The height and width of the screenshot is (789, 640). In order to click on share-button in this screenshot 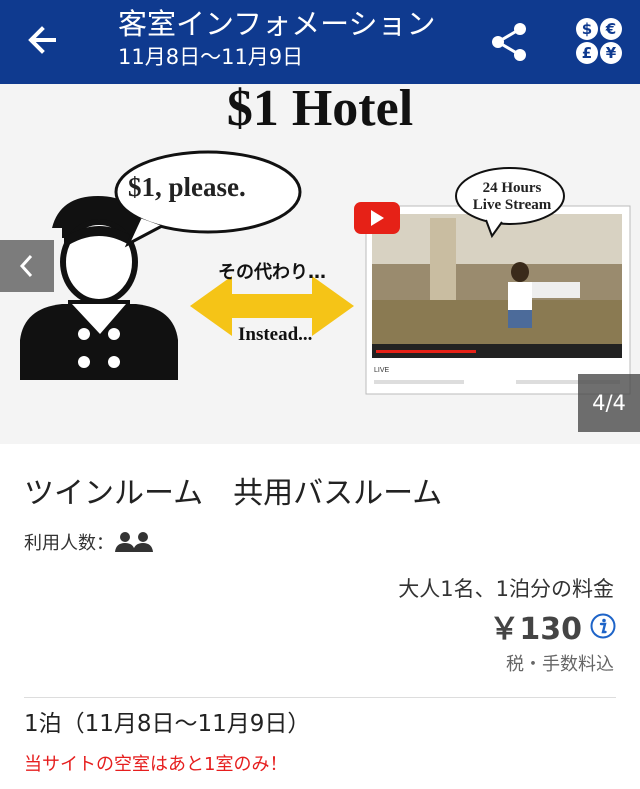, I will do `click(510, 42)`.